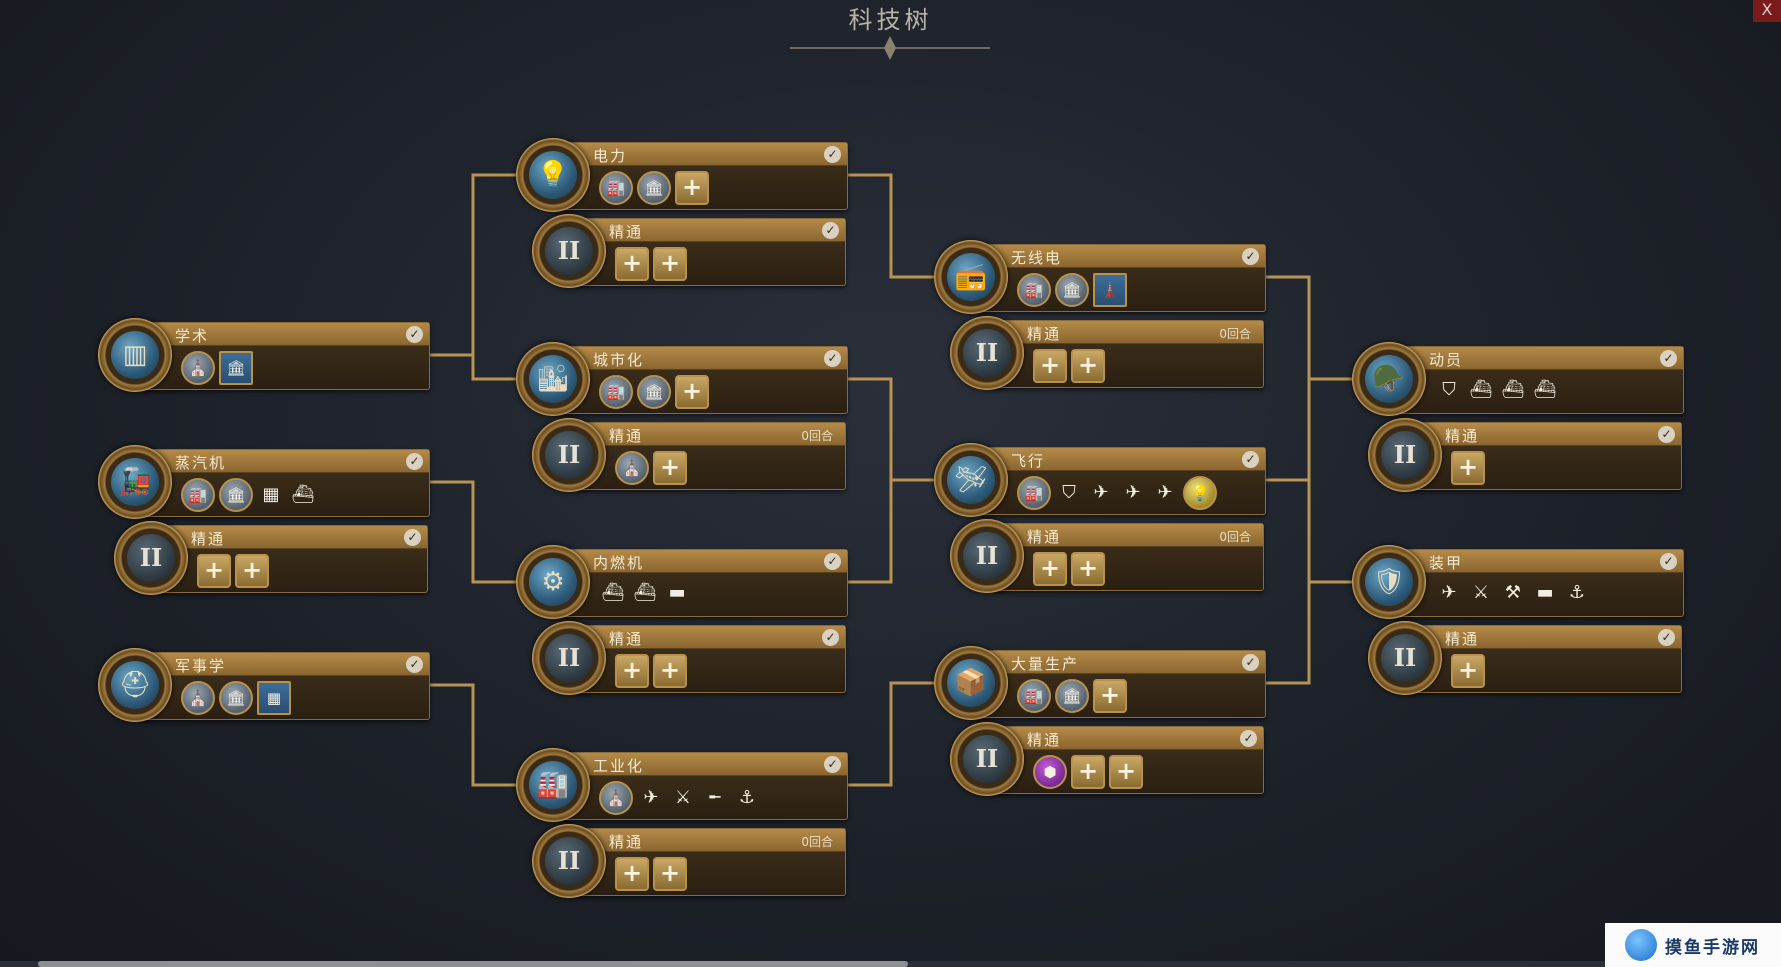 This screenshot has height=967, width=1781. What do you see at coordinates (135, 685) in the screenshot?
I see `helmet-icon: ⛑` at bounding box center [135, 685].